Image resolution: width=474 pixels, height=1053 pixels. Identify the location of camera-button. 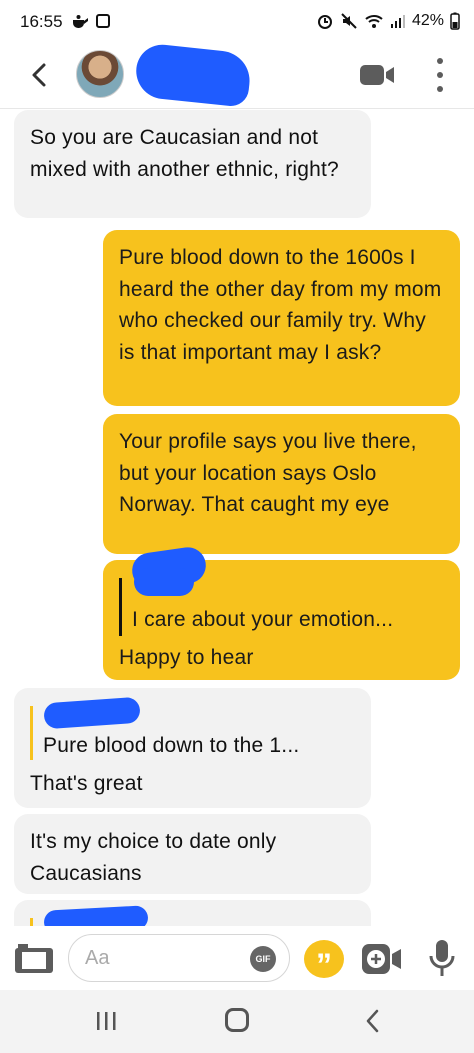
(34, 958).